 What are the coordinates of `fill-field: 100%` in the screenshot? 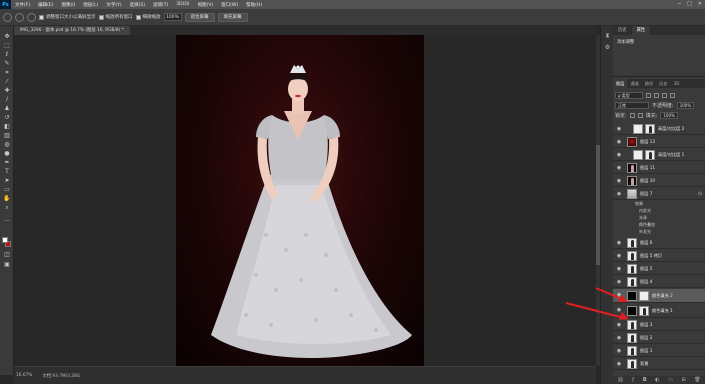 It's located at (669, 115).